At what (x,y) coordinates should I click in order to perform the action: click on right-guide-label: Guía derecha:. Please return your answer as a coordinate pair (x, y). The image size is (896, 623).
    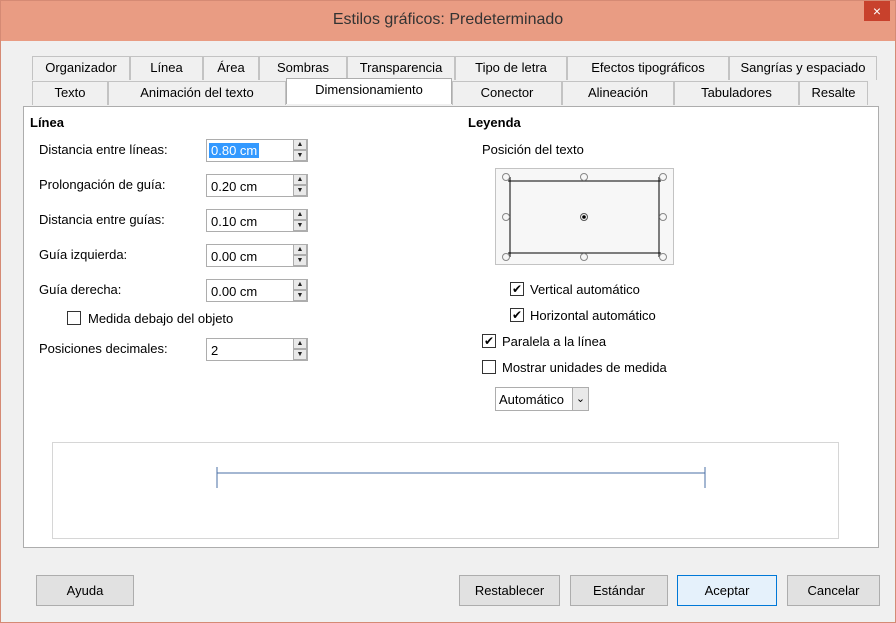
    Looking at the image, I should click on (80, 289).